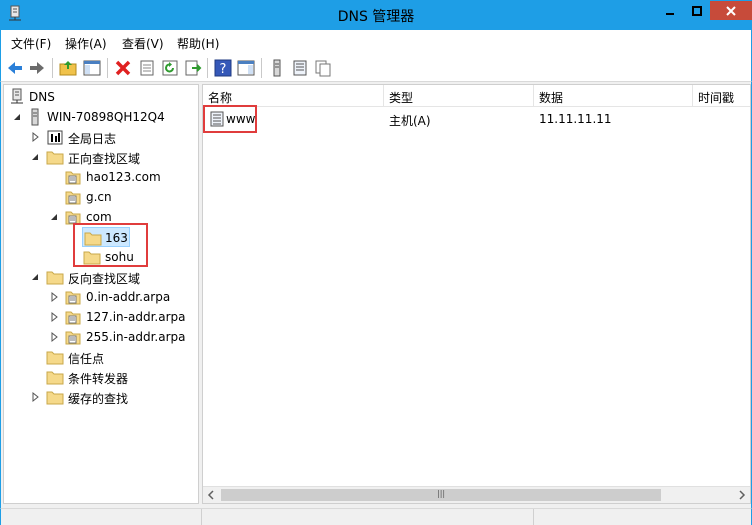 The width and height of the screenshot is (752, 525). I want to click on tree-node-global-logs: 全局日志, so click(99, 137).